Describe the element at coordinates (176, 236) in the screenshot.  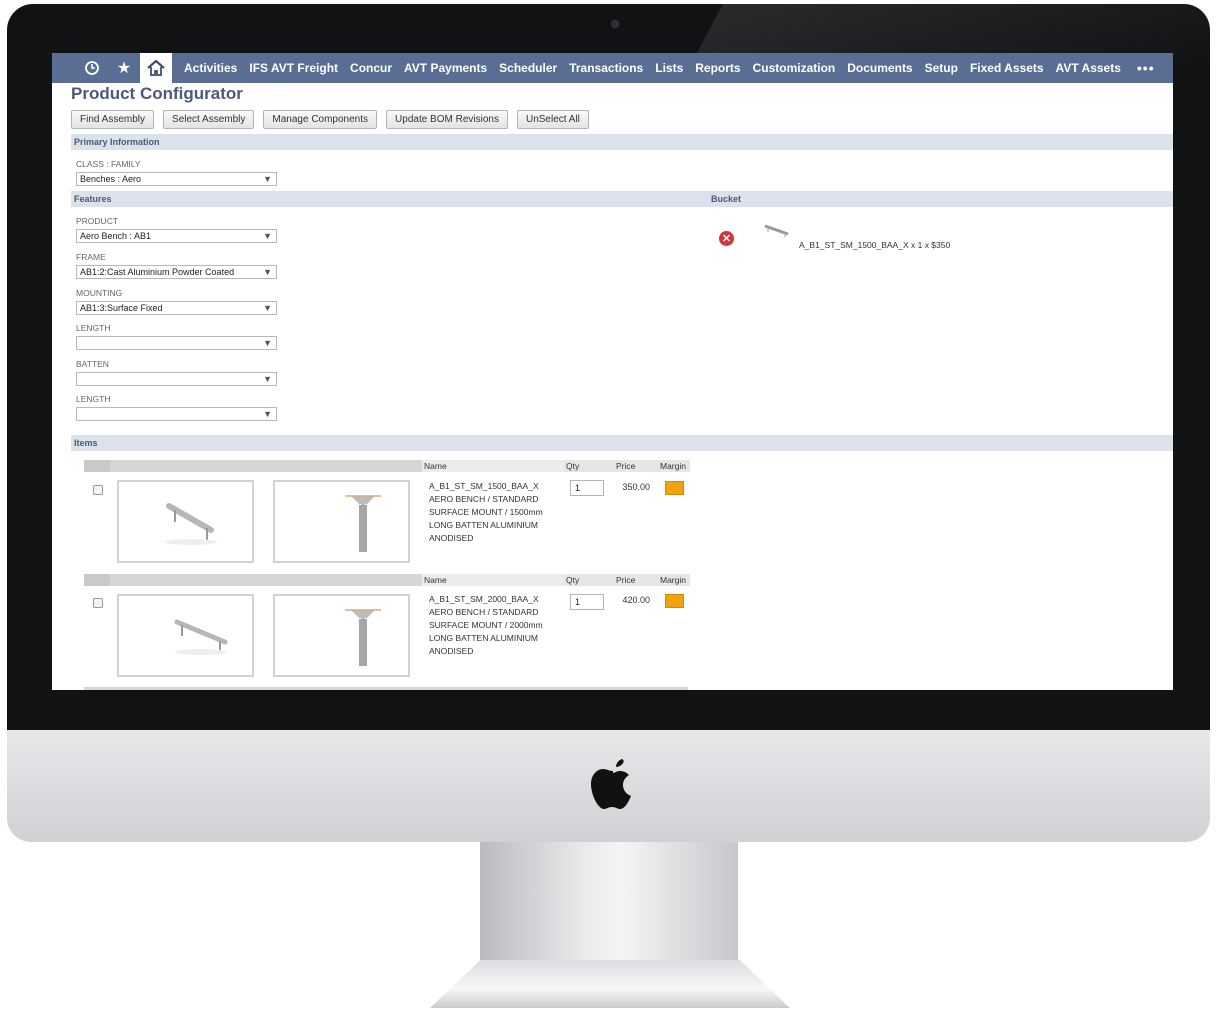
I see `product-select: Aero Bench : AB1 ▼` at that location.